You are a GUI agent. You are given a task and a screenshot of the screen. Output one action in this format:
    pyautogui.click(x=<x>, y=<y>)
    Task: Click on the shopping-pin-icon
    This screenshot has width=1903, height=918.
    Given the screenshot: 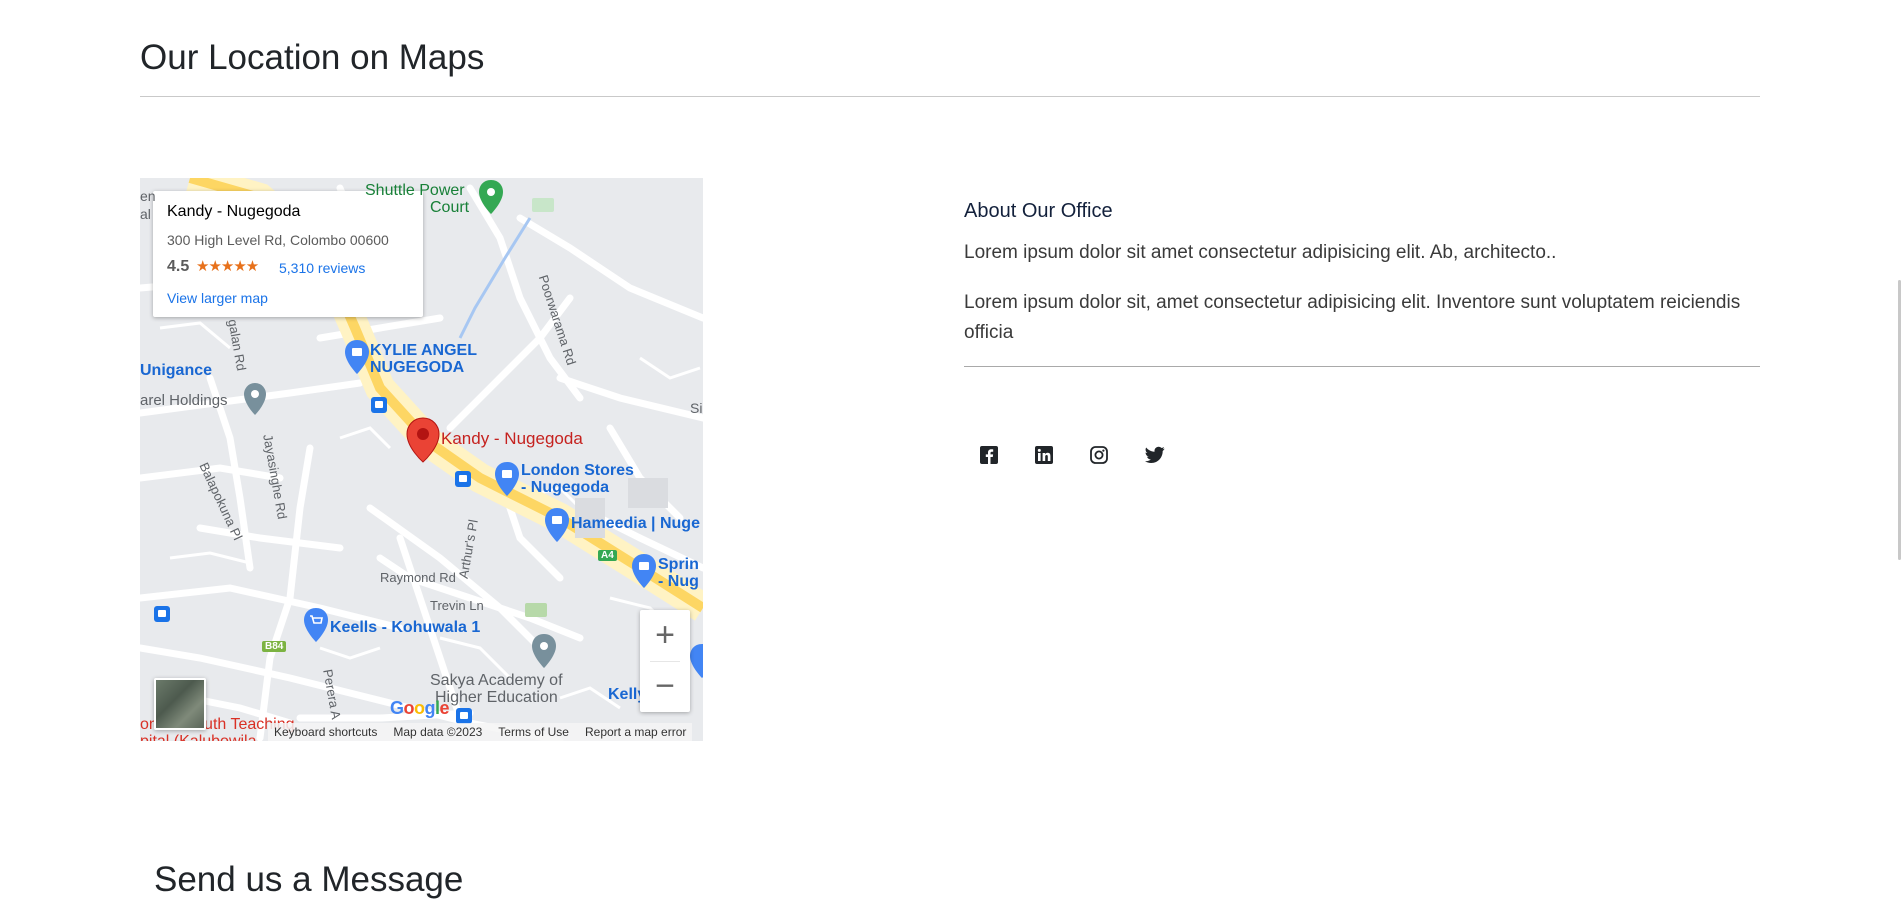 What is the action you would take?
    pyautogui.click(x=357, y=358)
    